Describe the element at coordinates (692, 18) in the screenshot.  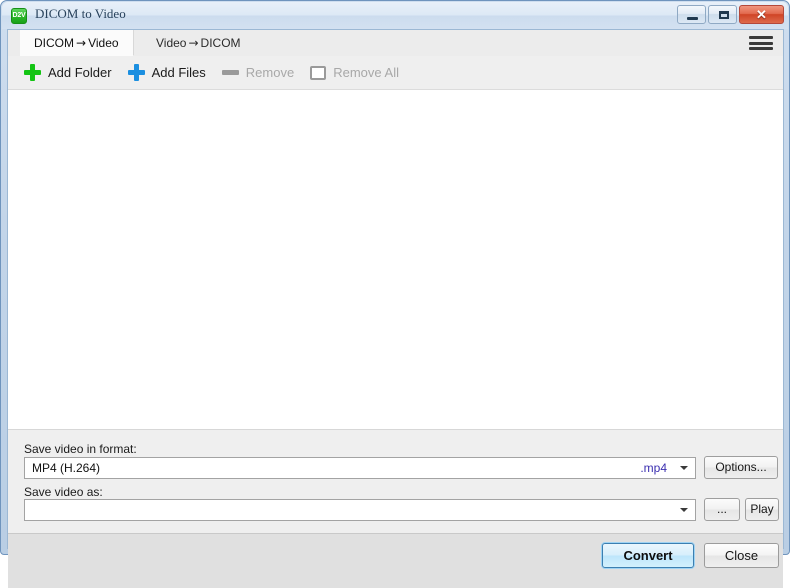
I see `minimize-icon` at that location.